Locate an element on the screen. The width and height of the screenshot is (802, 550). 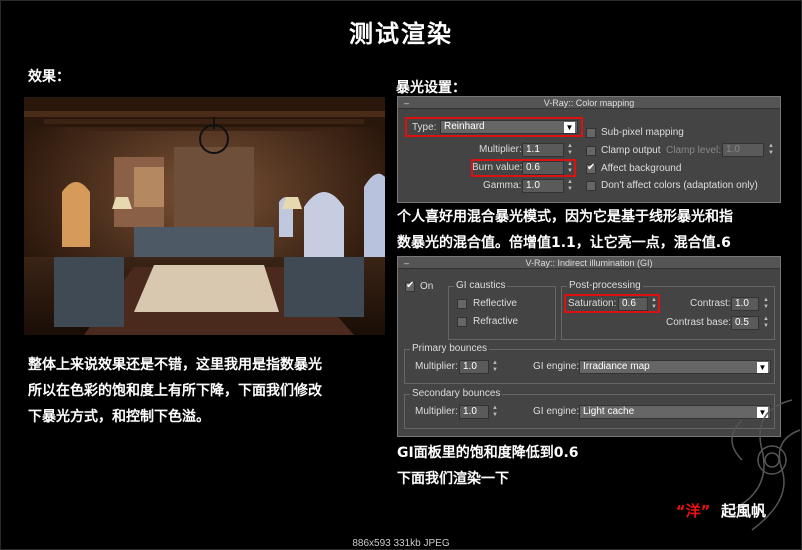
contrast-base-spinner: ▲ ▼ is located at coordinates (766, 323).